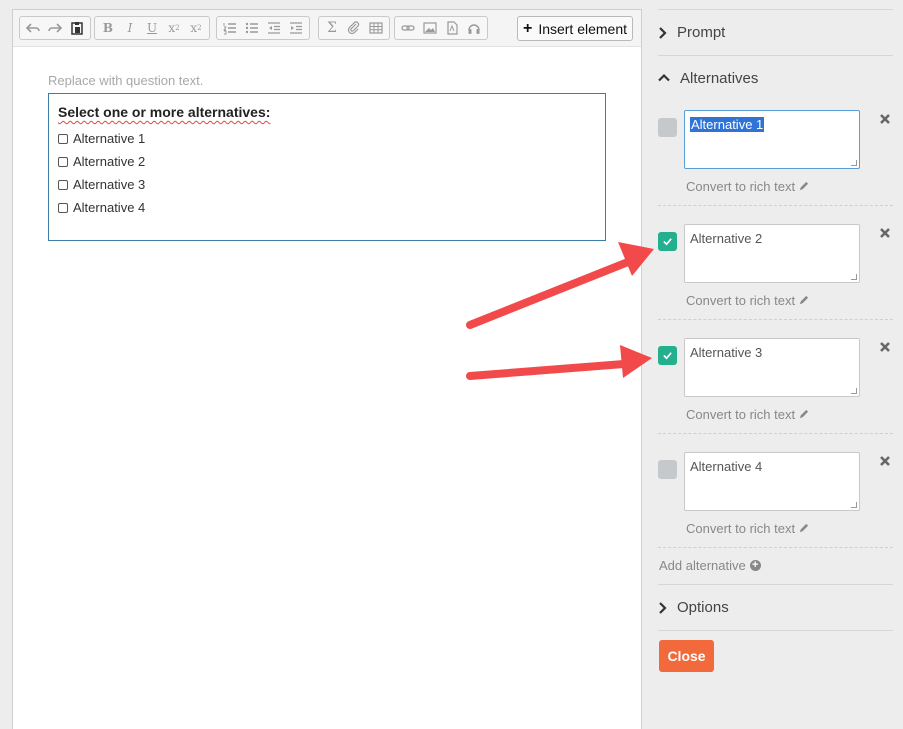 Image resolution: width=903 pixels, height=729 pixels. I want to click on question-placeholder: Replace with question text., so click(125, 80).